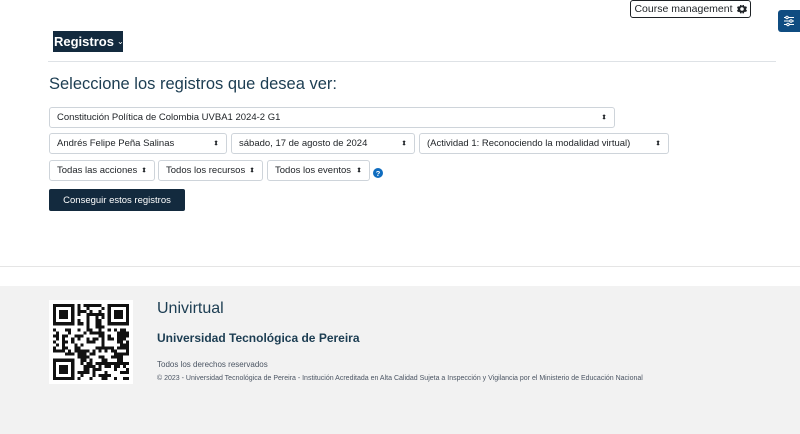 The width and height of the screenshot is (800, 434). I want to click on date-select: sábado, 17 de agosto de 2024 ⬍, so click(323, 143).